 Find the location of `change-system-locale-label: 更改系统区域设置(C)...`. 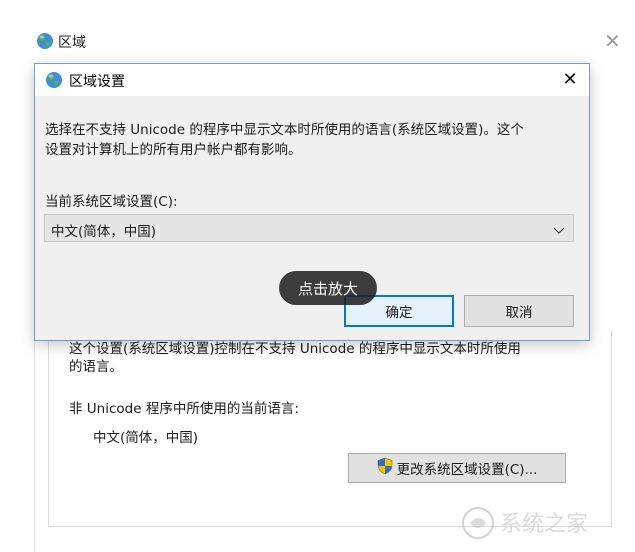

change-system-locale-label: 更改系统区域设置(C)... is located at coordinates (467, 470).